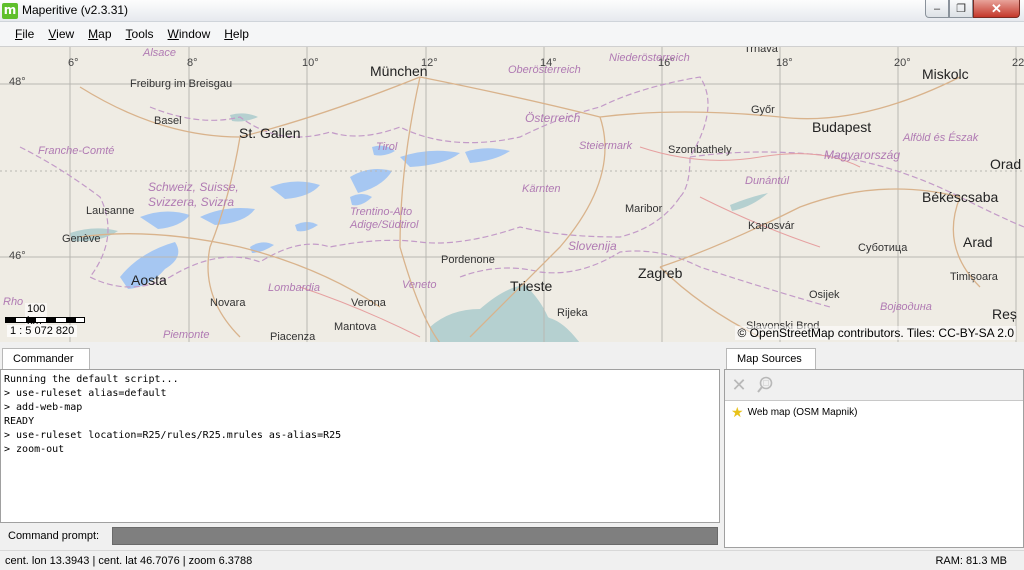 This screenshot has height=570, width=1024. Describe the element at coordinates (771, 358) in the screenshot. I see `tab-map-sources: Map Sources` at that location.